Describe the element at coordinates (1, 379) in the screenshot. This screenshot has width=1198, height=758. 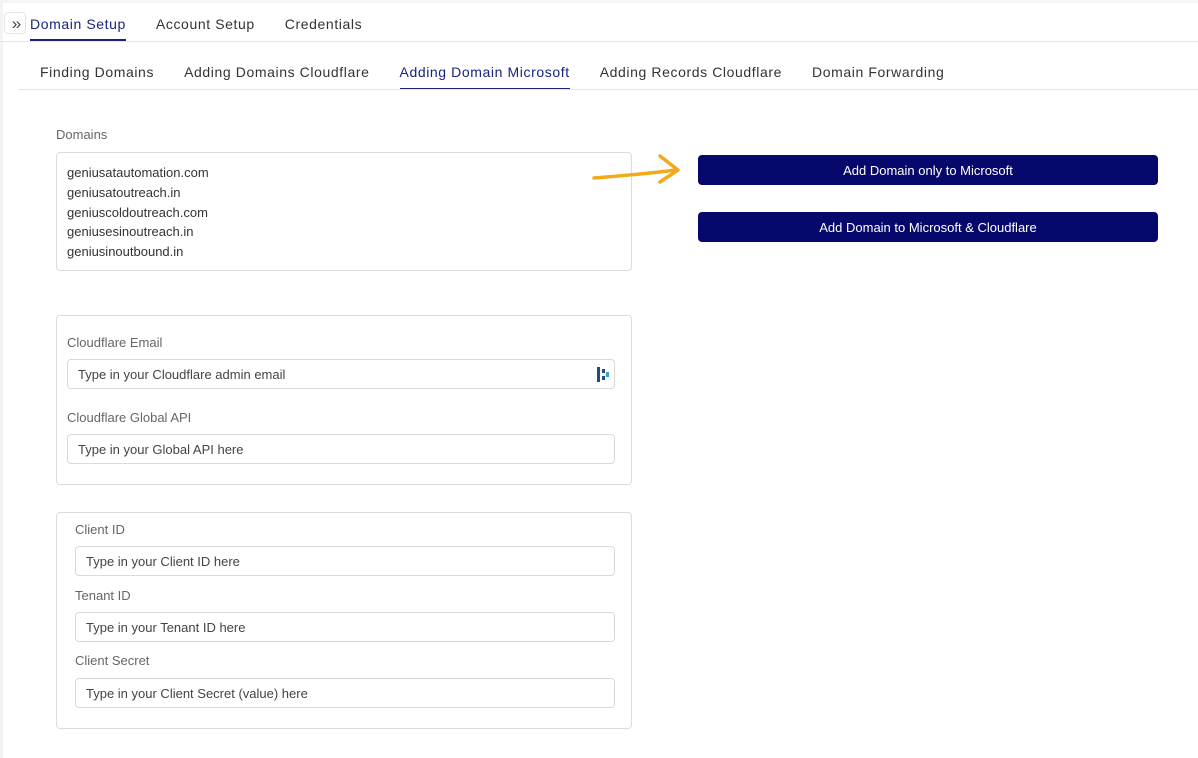
I see `left-strip` at that location.